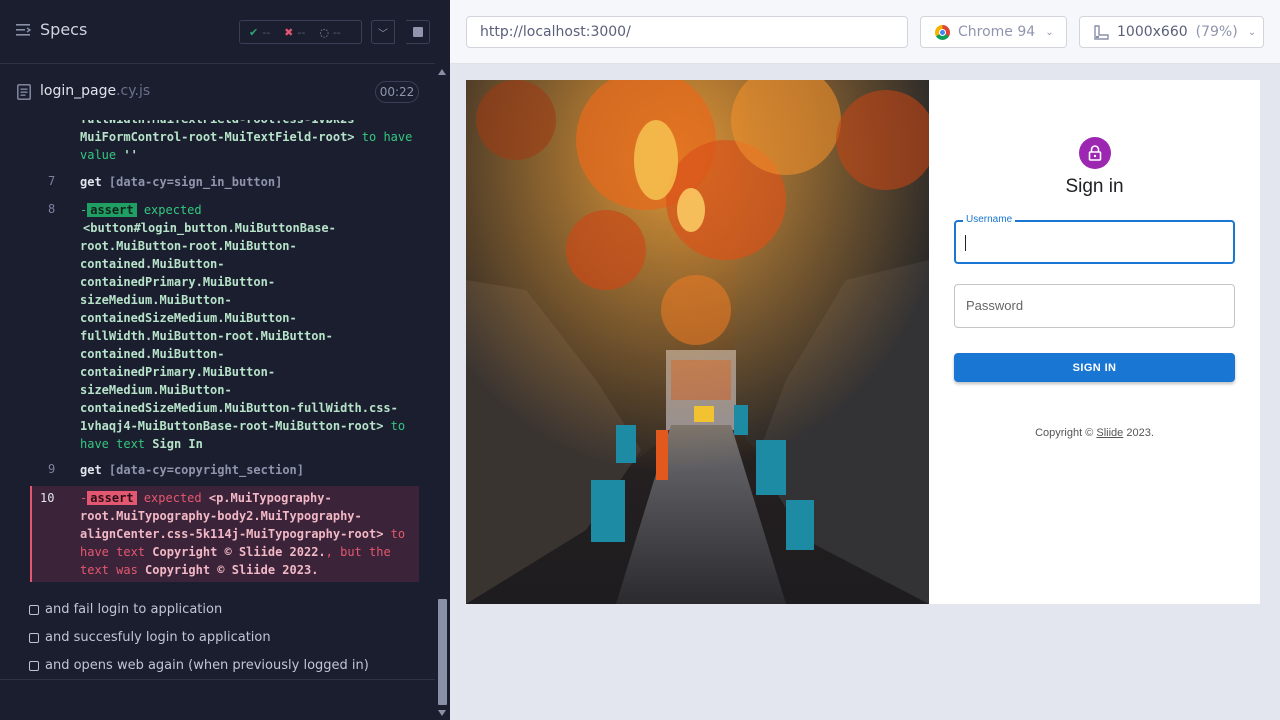  What do you see at coordinates (1049, 32) in the screenshot?
I see `chevron-down-icon: ⌄` at bounding box center [1049, 32].